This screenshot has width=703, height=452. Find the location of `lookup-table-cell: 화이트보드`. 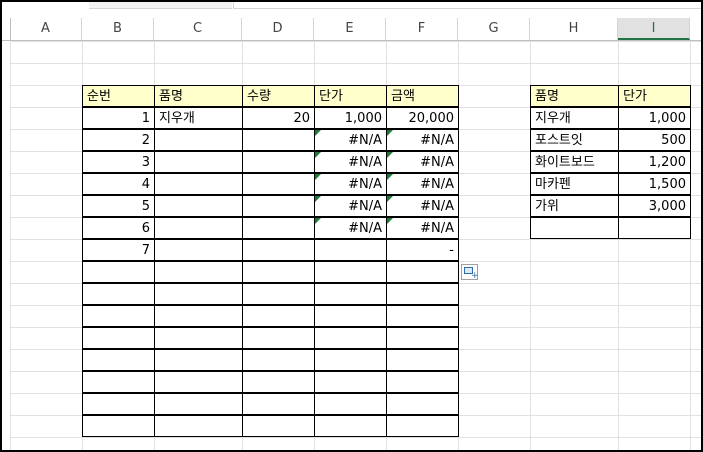

lookup-table-cell: 화이트보드 is located at coordinates (574, 162).